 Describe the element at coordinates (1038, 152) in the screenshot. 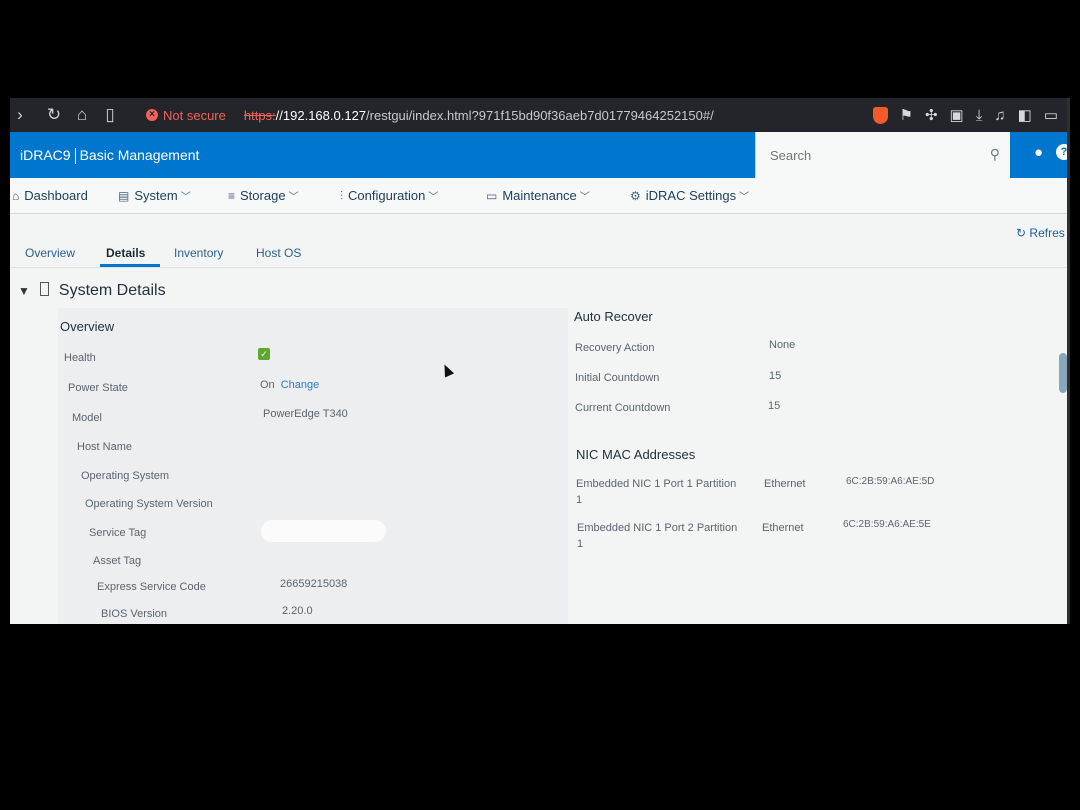

I see `user-icon: ●` at that location.